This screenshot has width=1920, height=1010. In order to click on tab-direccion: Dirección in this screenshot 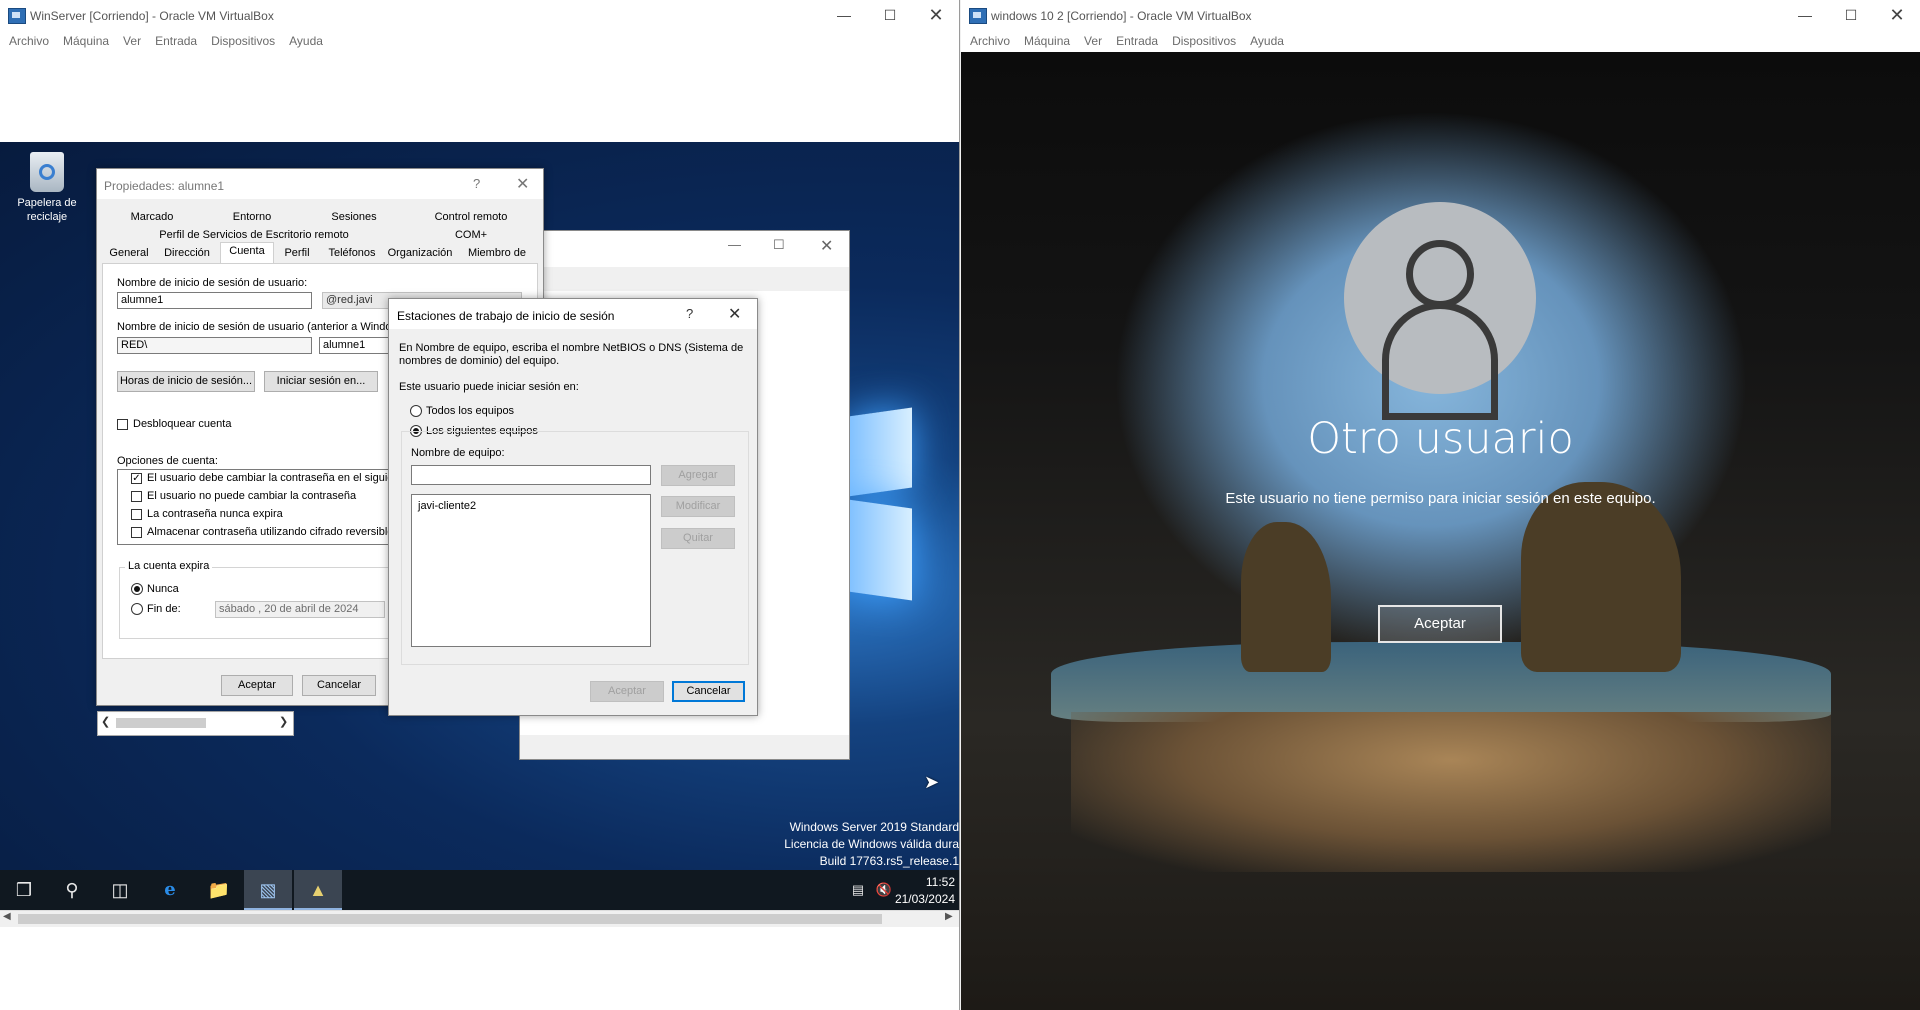, I will do `click(187, 253)`.